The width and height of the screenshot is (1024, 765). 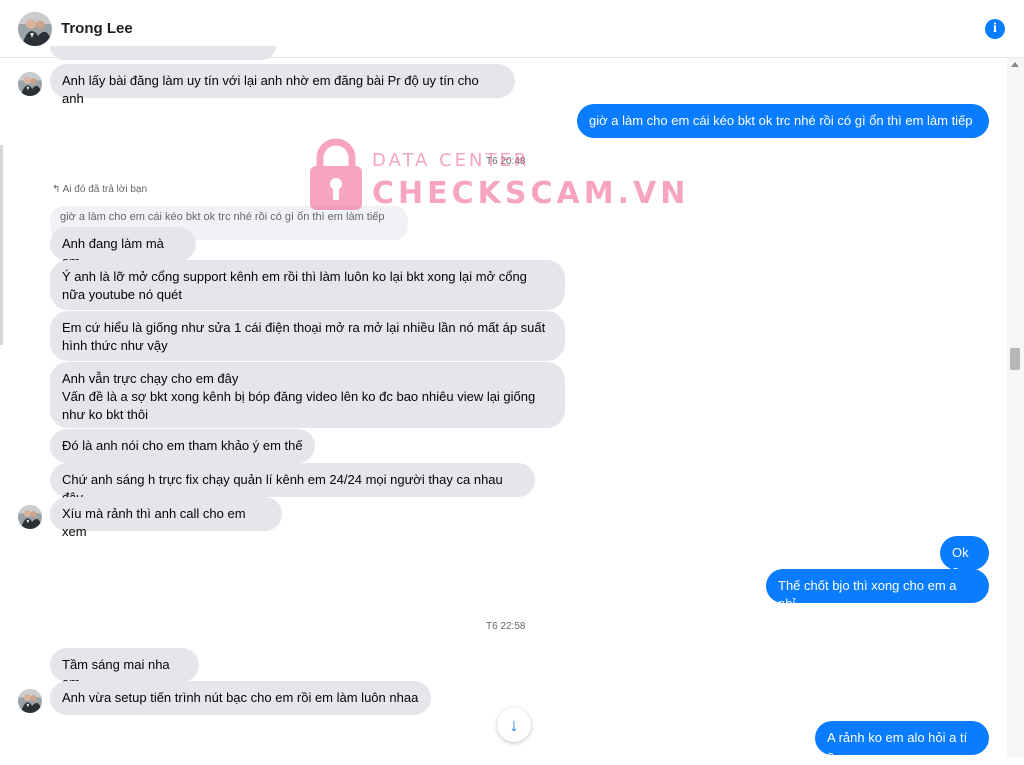 What do you see at coordinates (995, 29) in the screenshot?
I see `info-icon: i` at bounding box center [995, 29].